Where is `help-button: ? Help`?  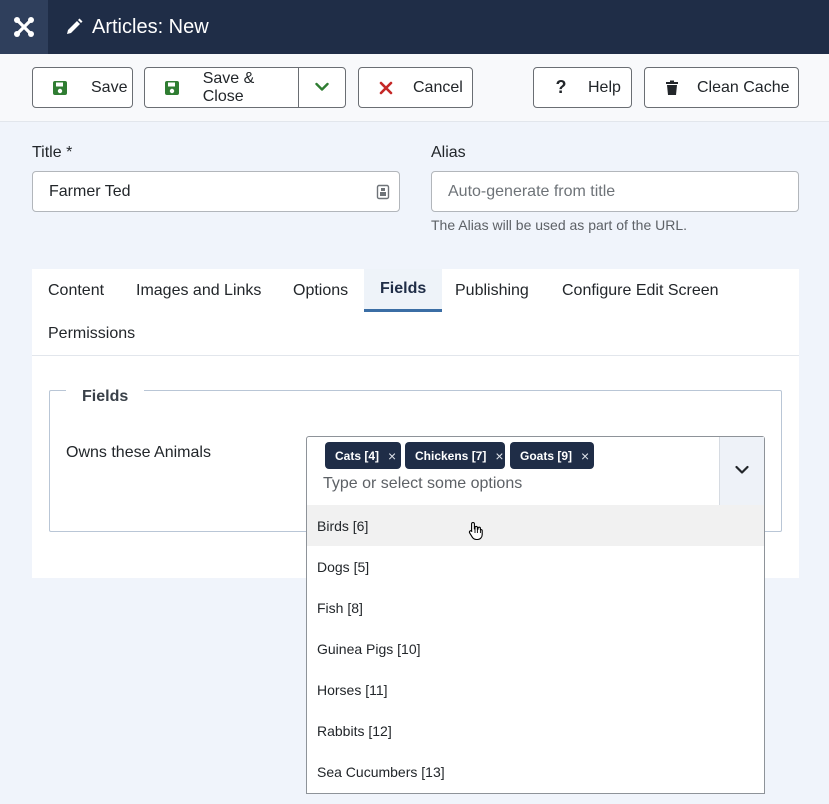 help-button: ? Help is located at coordinates (582, 87).